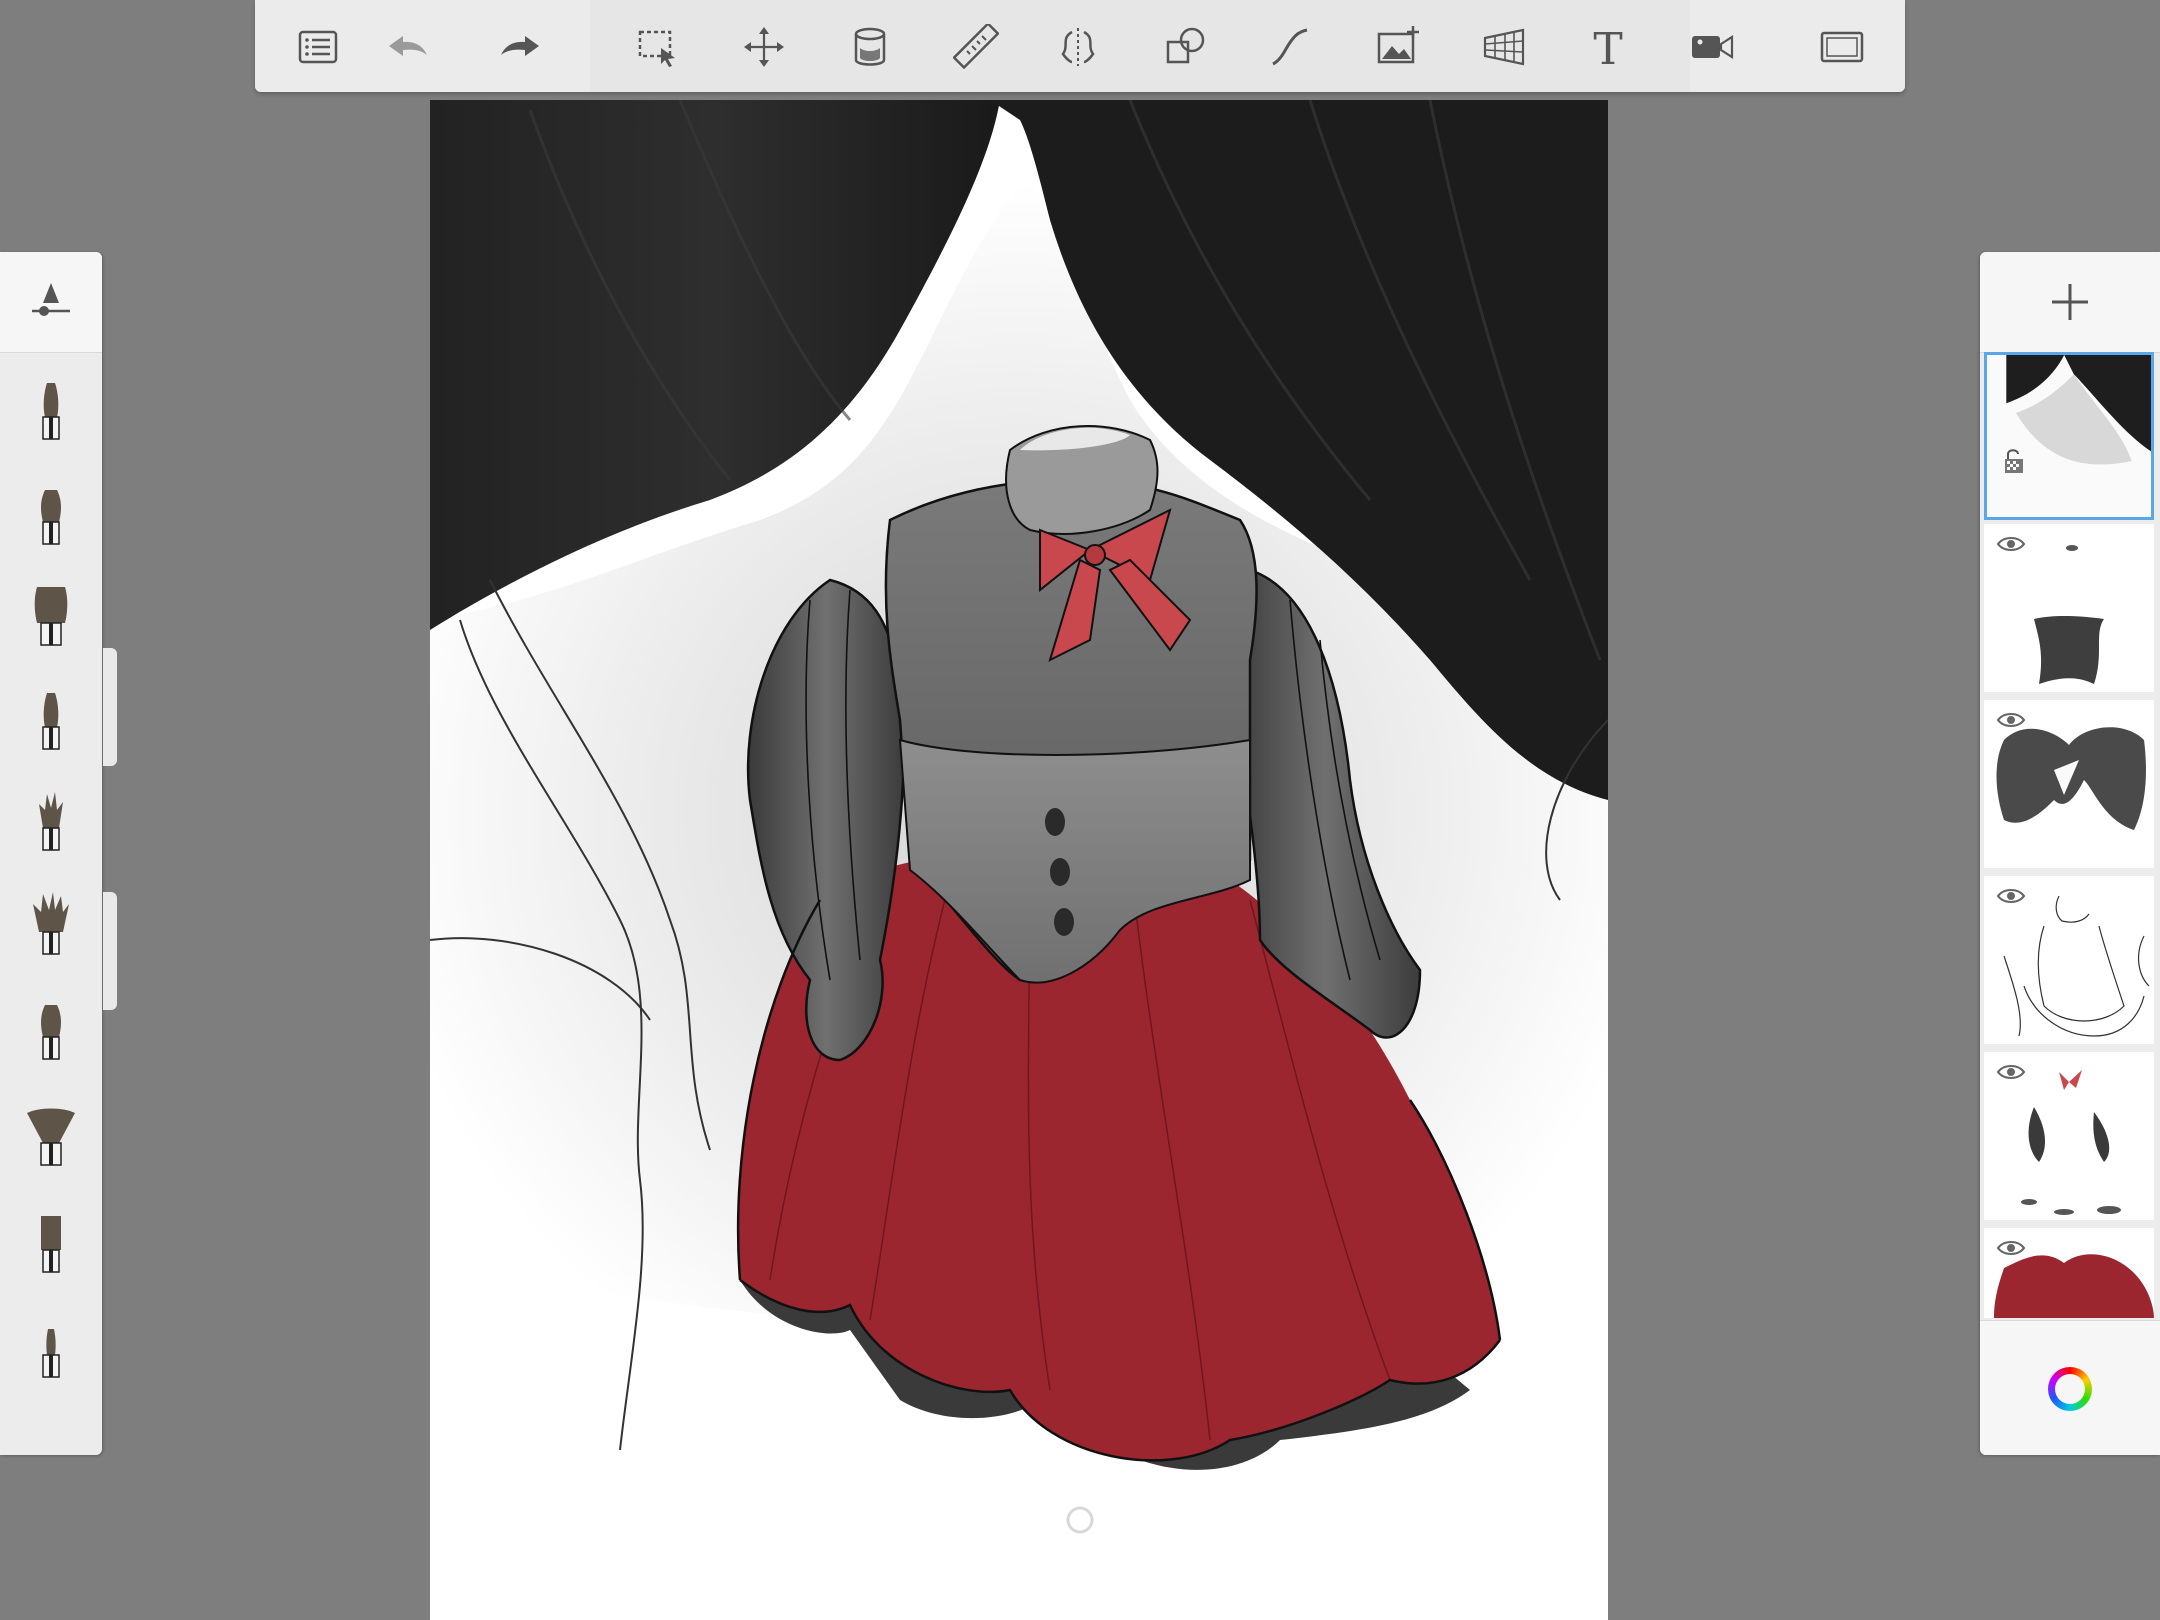 Image resolution: width=2160 pixels, height=1620 pixels. I want to click on undo-icon, so click(408, 46).